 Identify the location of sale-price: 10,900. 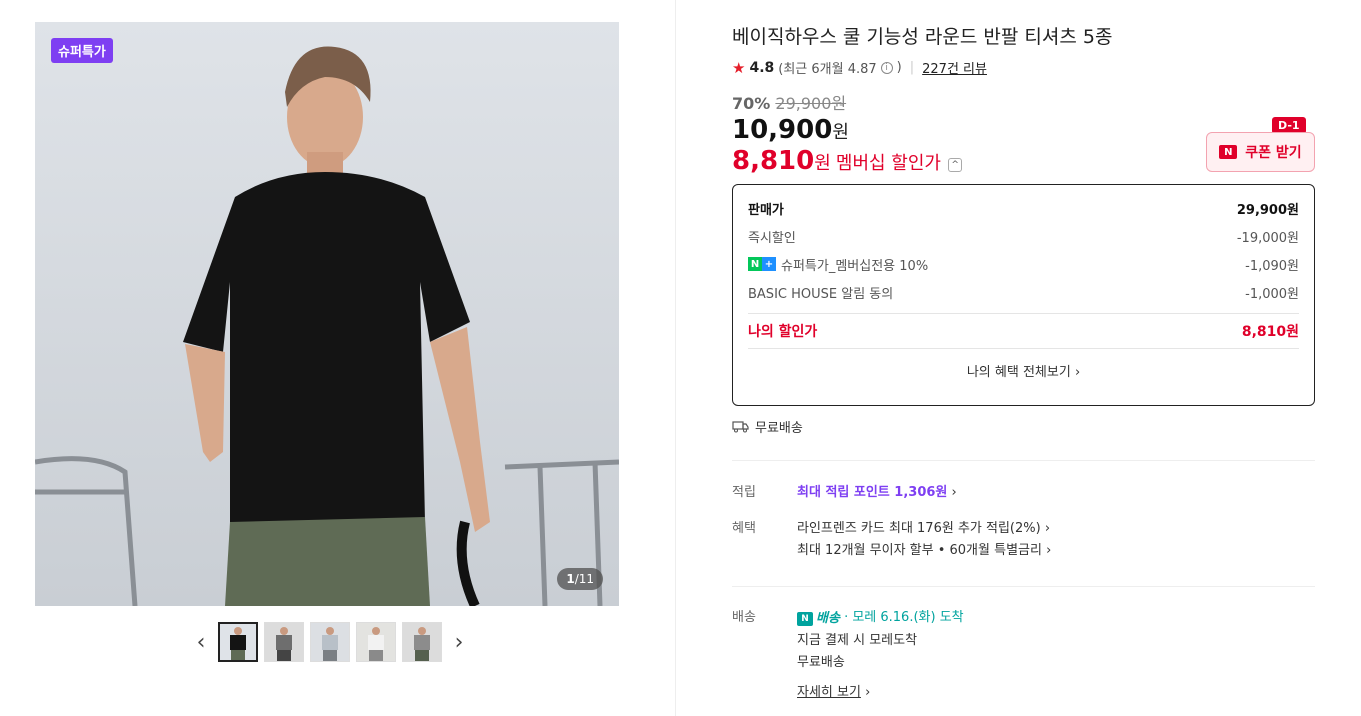
(782, 130).